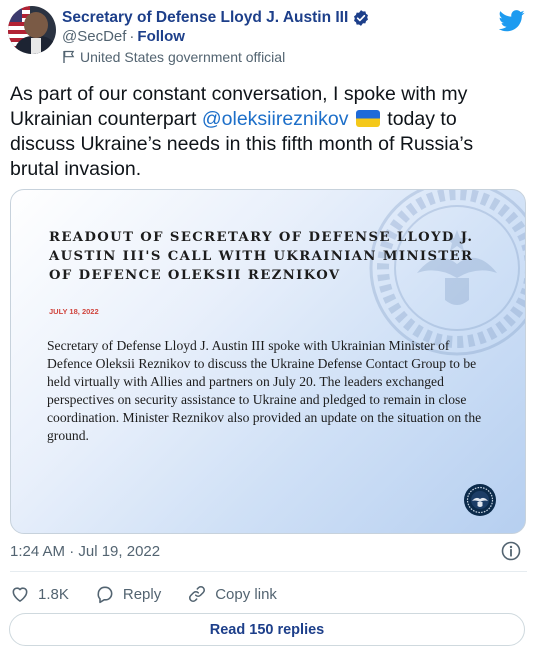 This screenshot has height=657, width=537. I want to click on author-display-name: Secretary of Defense Lloyd J. Austin III, so click(205, 18).